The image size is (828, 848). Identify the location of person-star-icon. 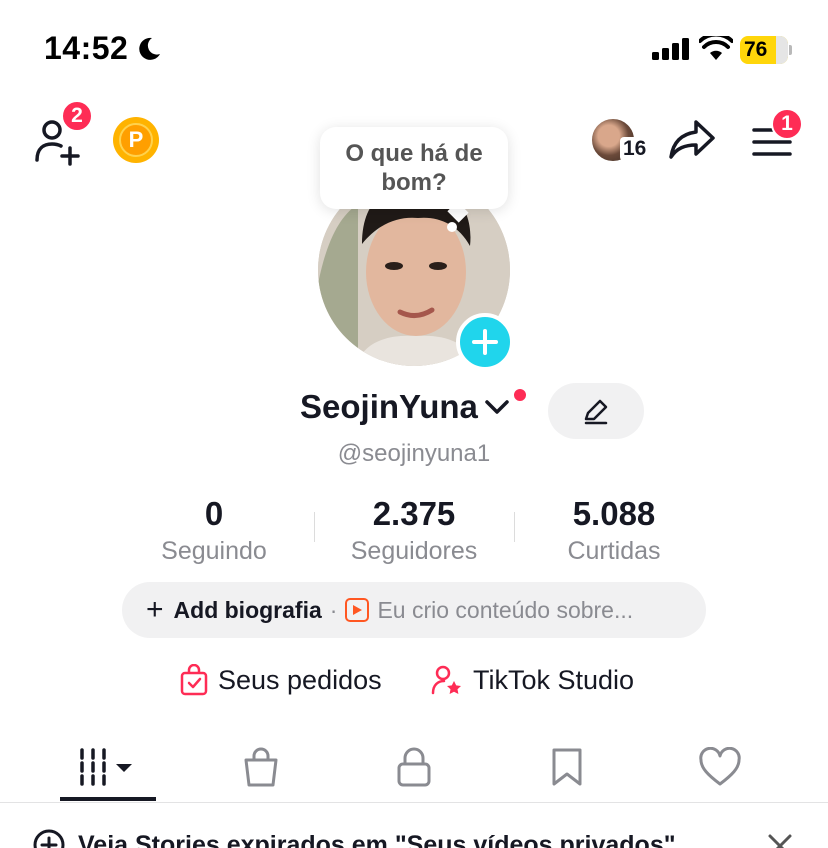
(446, 680).